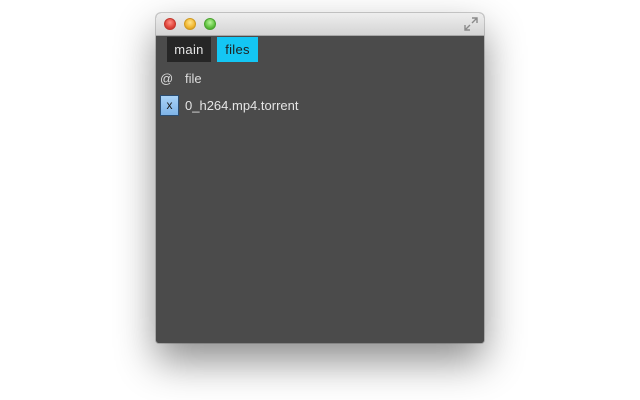 This screenshot has height=400, width=640. I want to click on remove-file-button: x, so click(169, 105).